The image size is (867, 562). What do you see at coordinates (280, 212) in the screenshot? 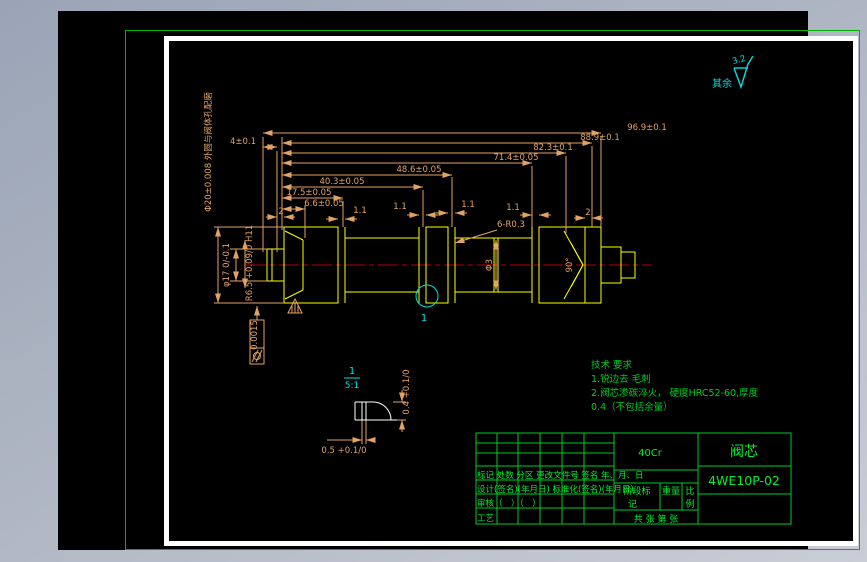
I see `dim-left-gap: 2` at bounding box center [280, 212].